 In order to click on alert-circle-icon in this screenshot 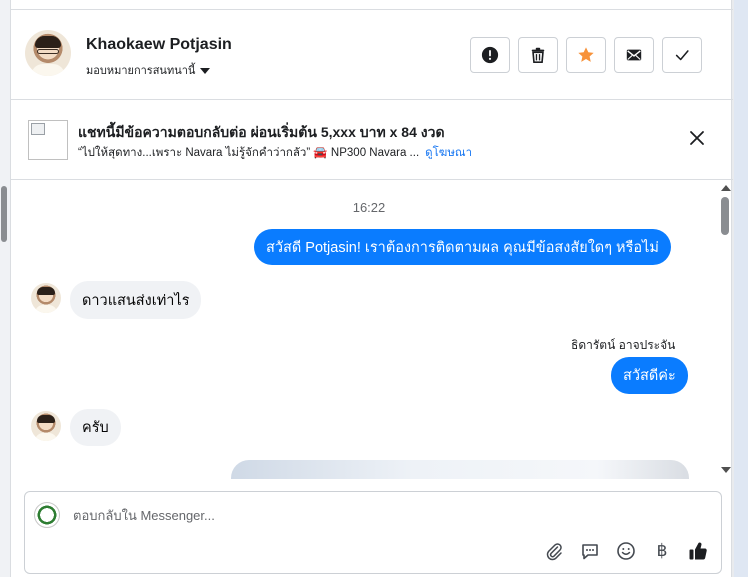, I will do `click(490, 55)`.